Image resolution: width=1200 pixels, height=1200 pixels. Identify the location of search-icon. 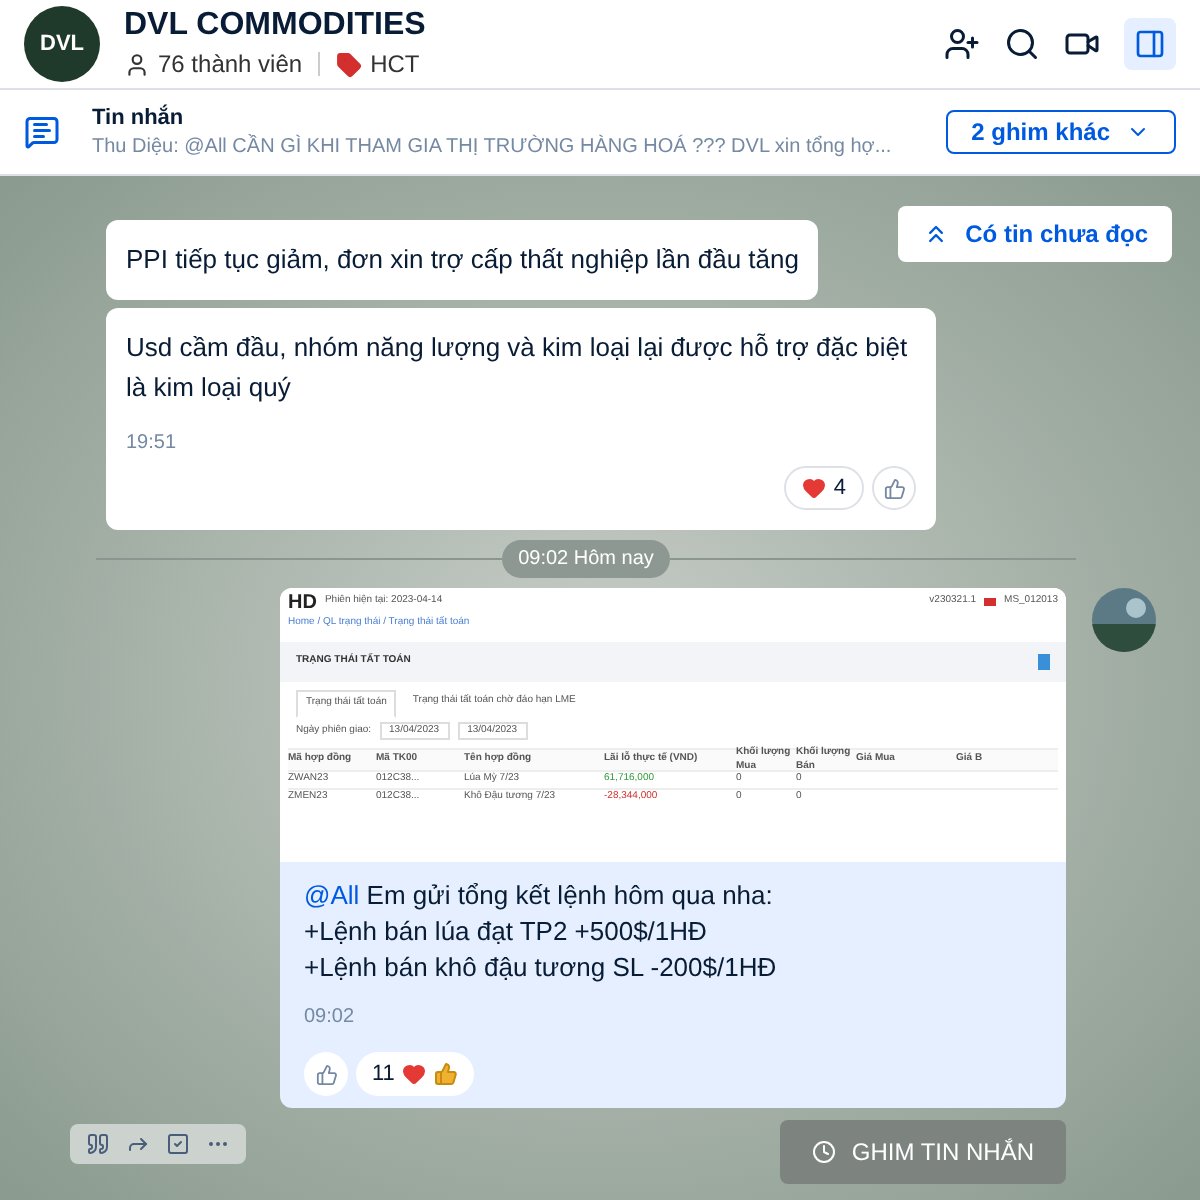
(1022, 44).